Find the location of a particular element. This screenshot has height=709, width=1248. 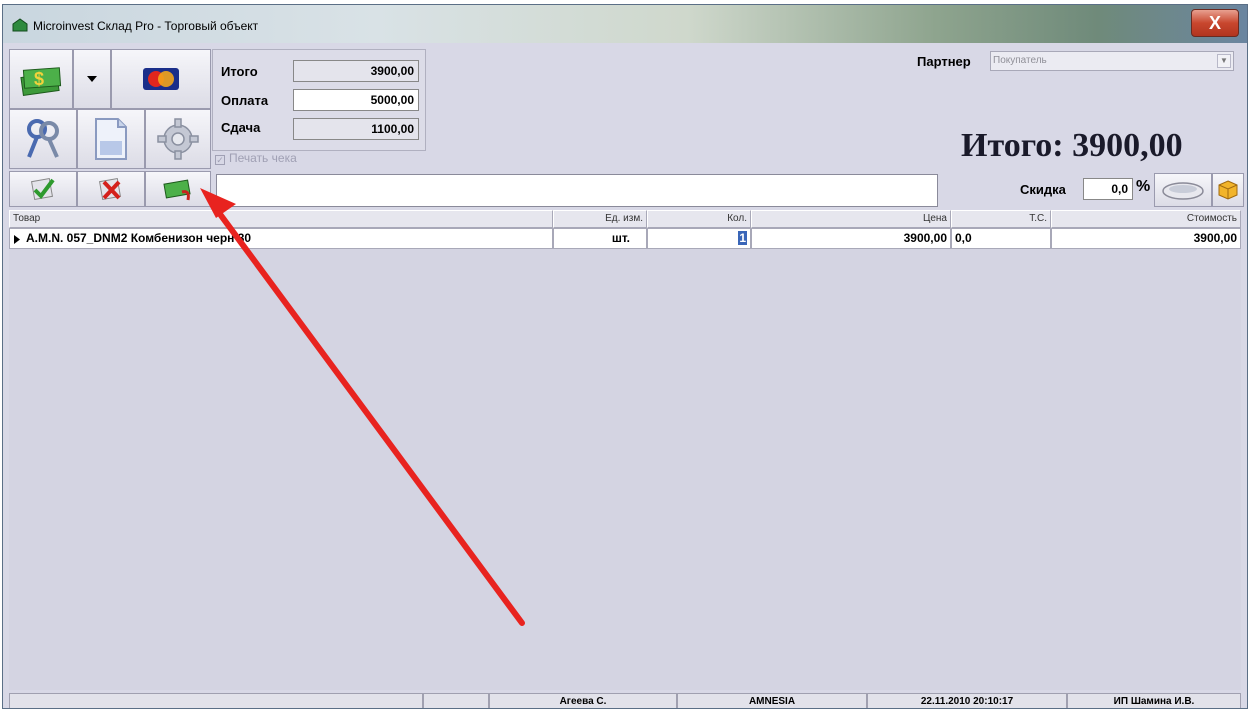

card-payment-button is located at coordinates (161, 79).